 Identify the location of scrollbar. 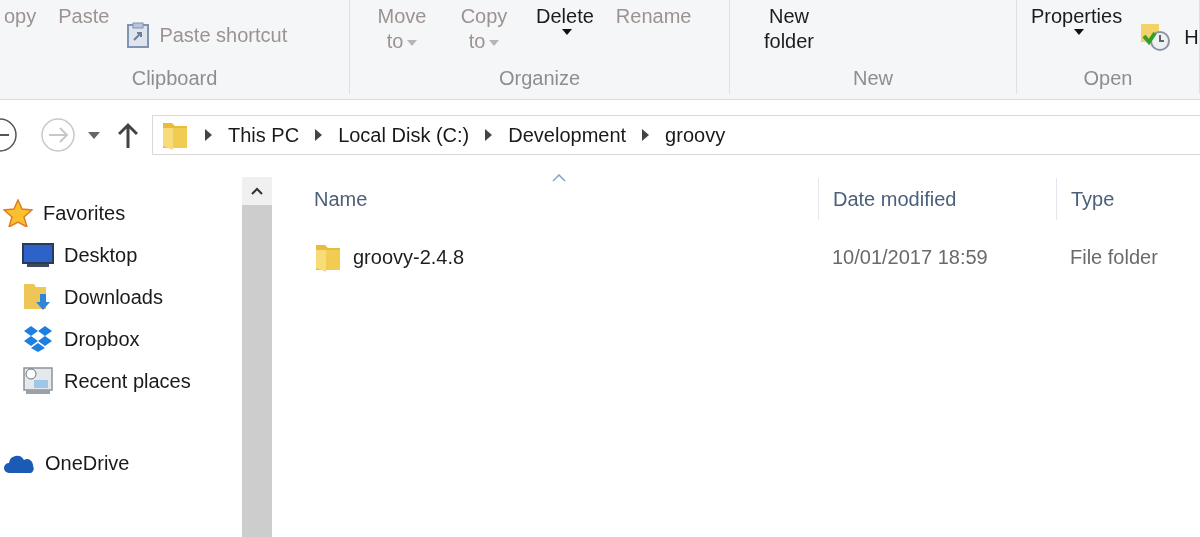
(257, 357).